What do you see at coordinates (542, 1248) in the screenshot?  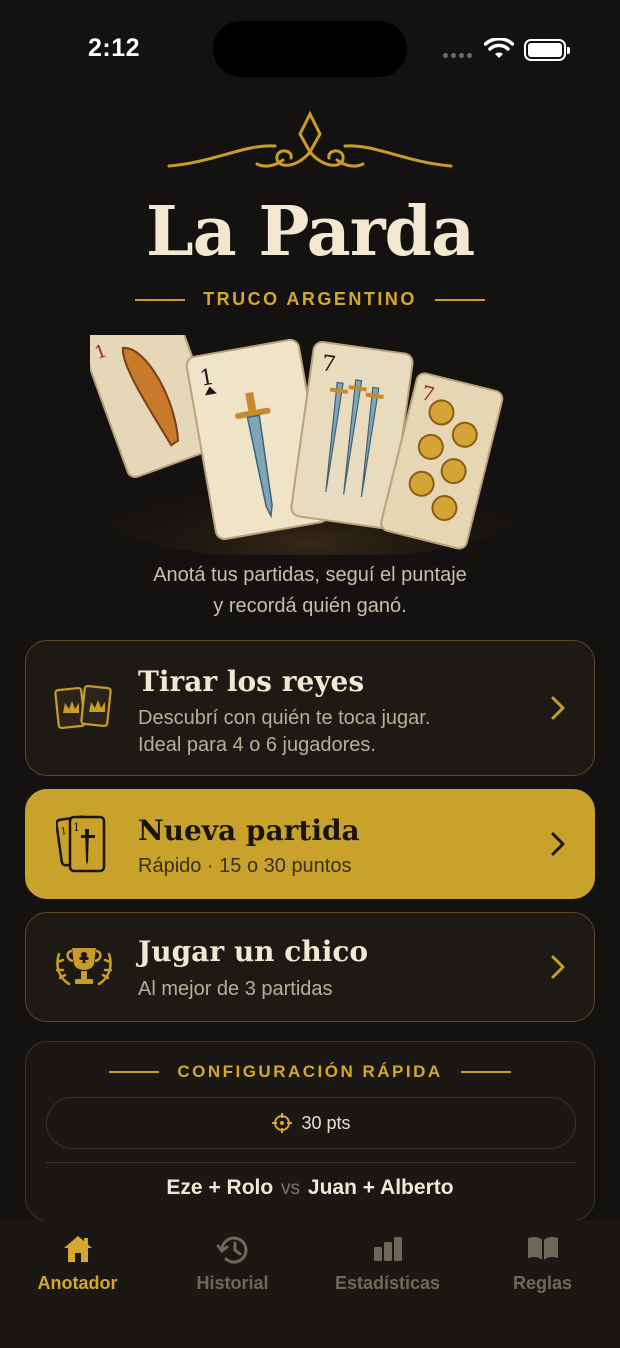 I see `book-icon` at bounding box center [542, 1248].